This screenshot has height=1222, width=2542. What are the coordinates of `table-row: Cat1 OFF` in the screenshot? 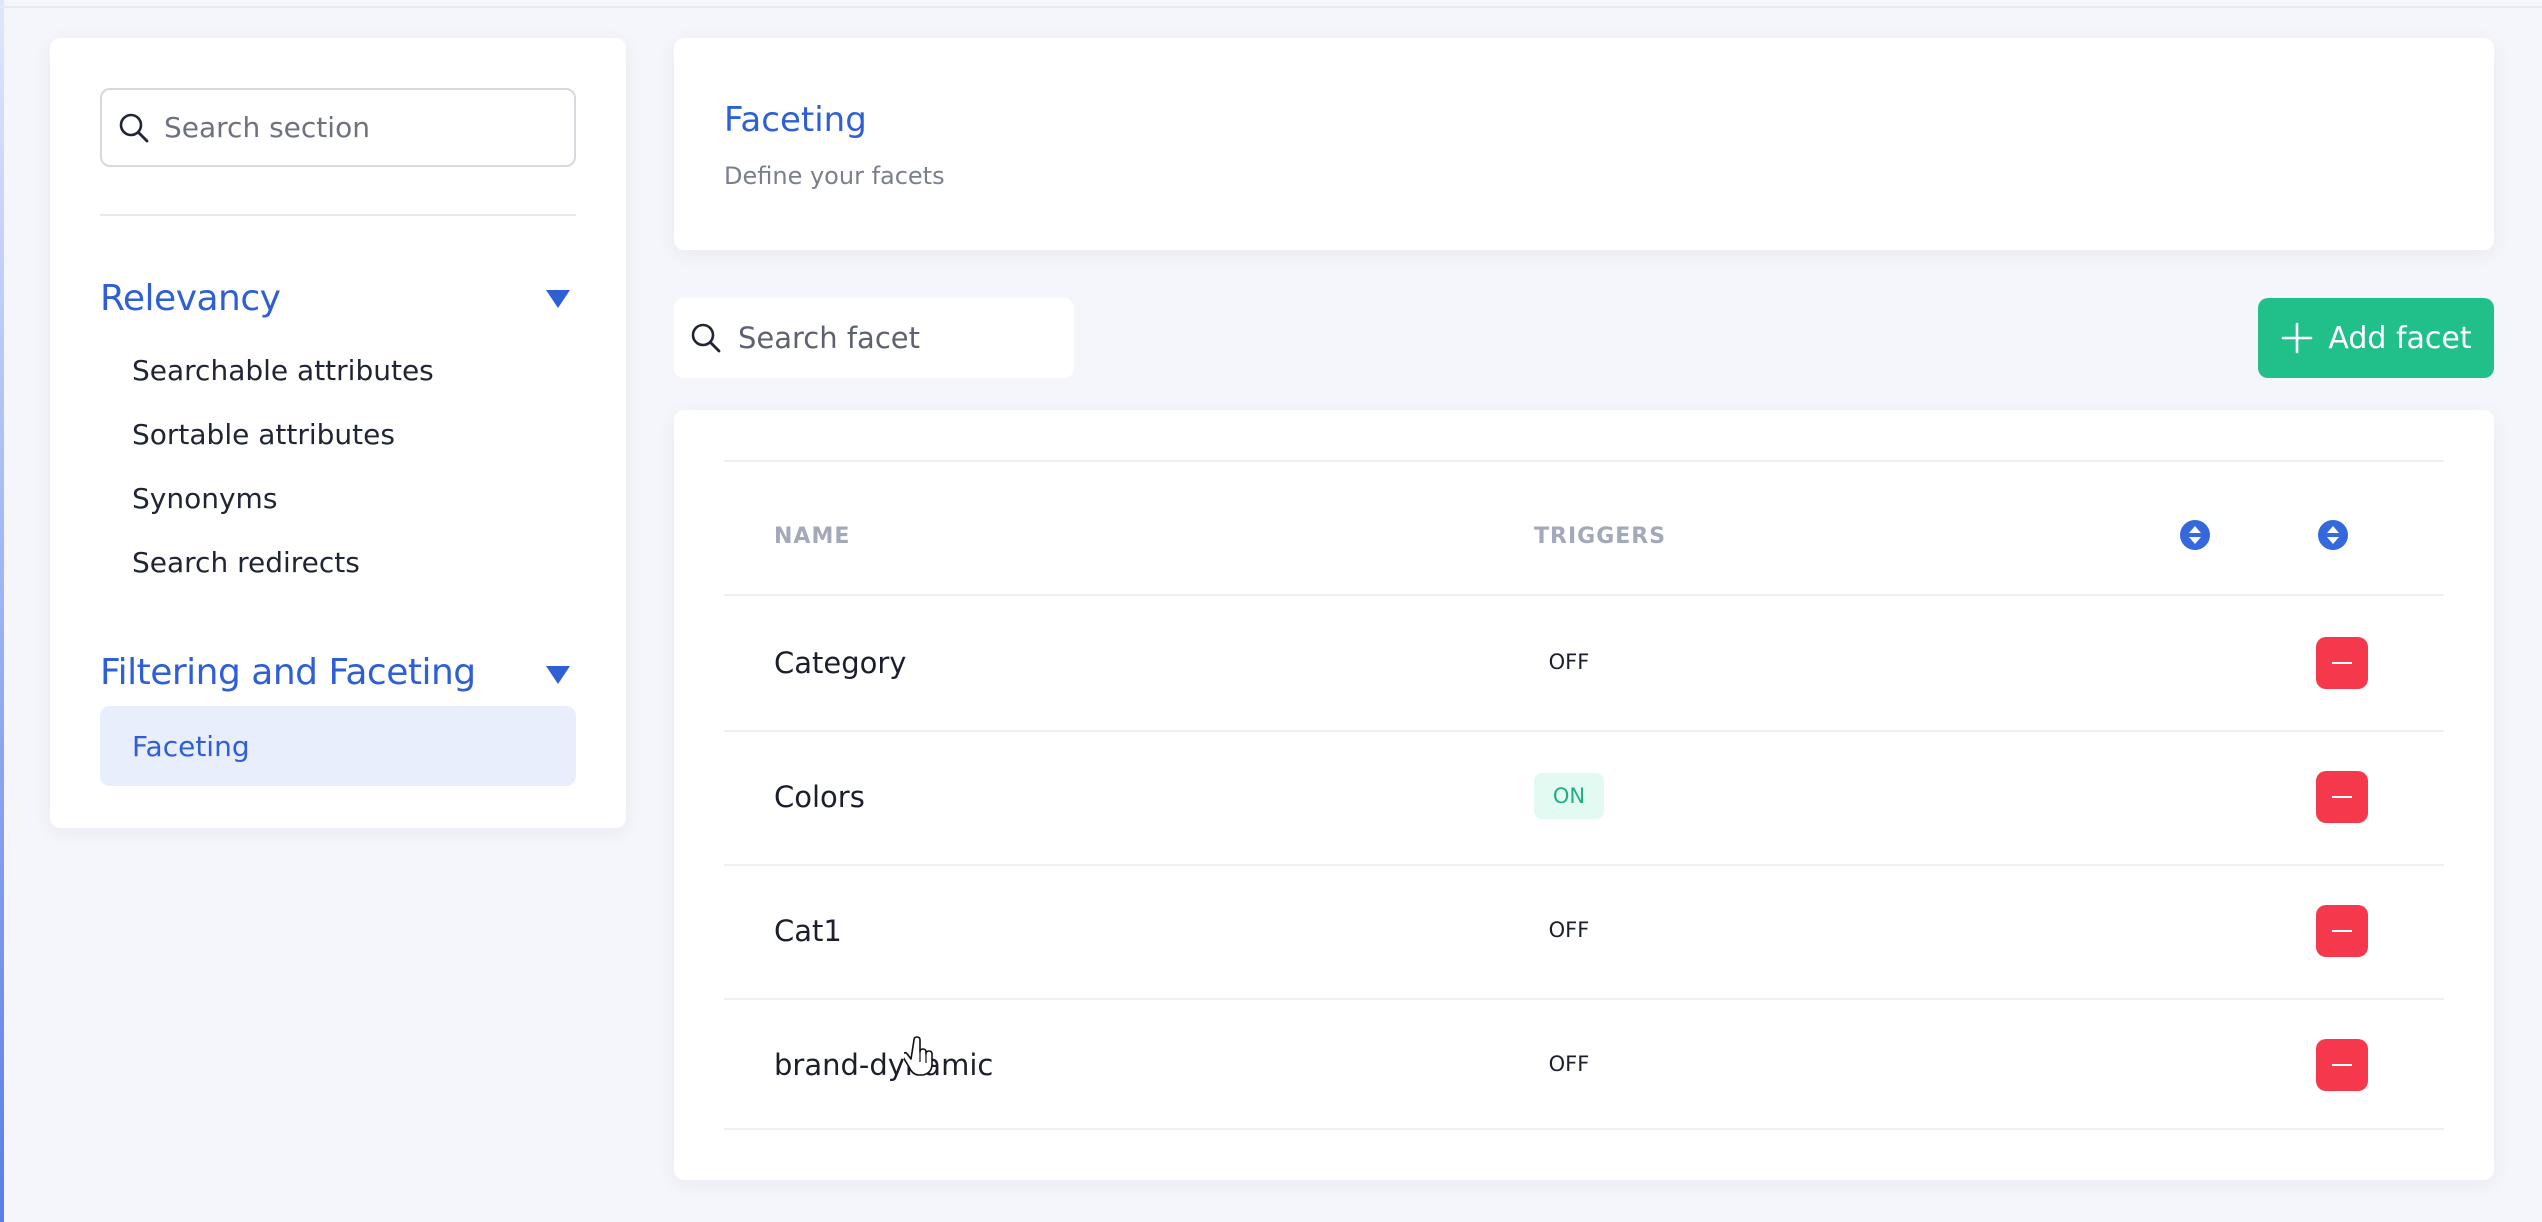 It's located at (1584, 931).